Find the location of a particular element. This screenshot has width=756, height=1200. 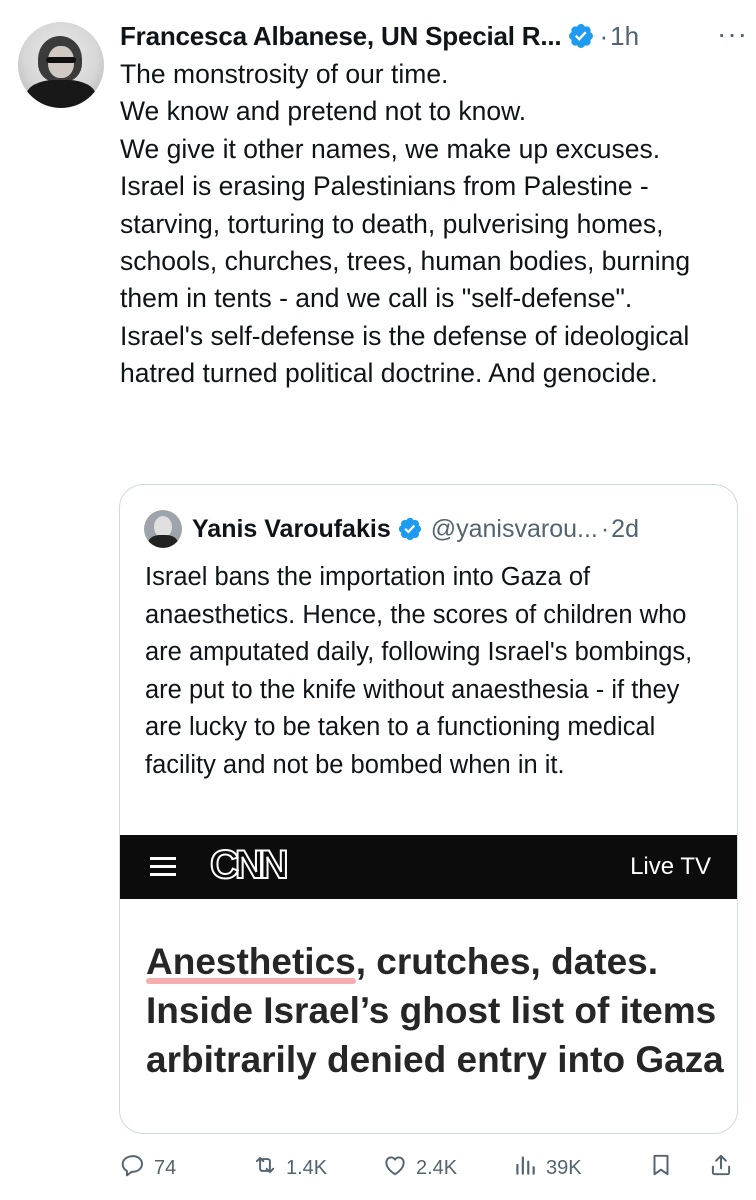

views-count: 39K is located at coordinates (564, 1167).